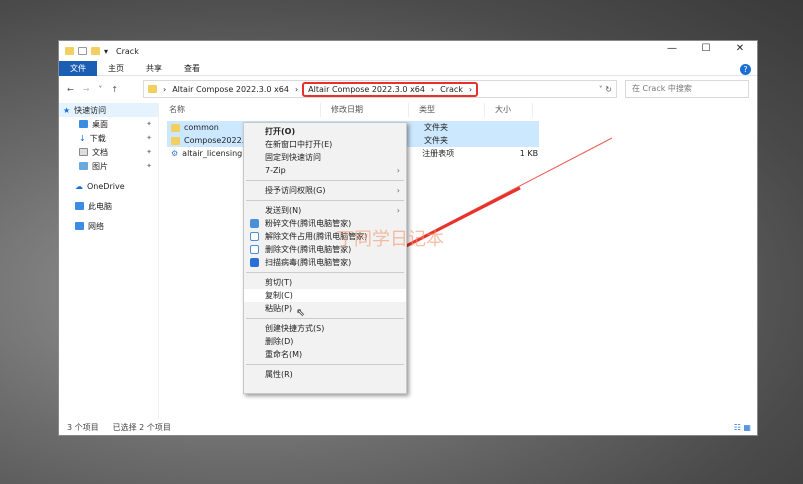 This screenshot has height=484, width=803. I want to click on shred-icon, so click(254, 223).